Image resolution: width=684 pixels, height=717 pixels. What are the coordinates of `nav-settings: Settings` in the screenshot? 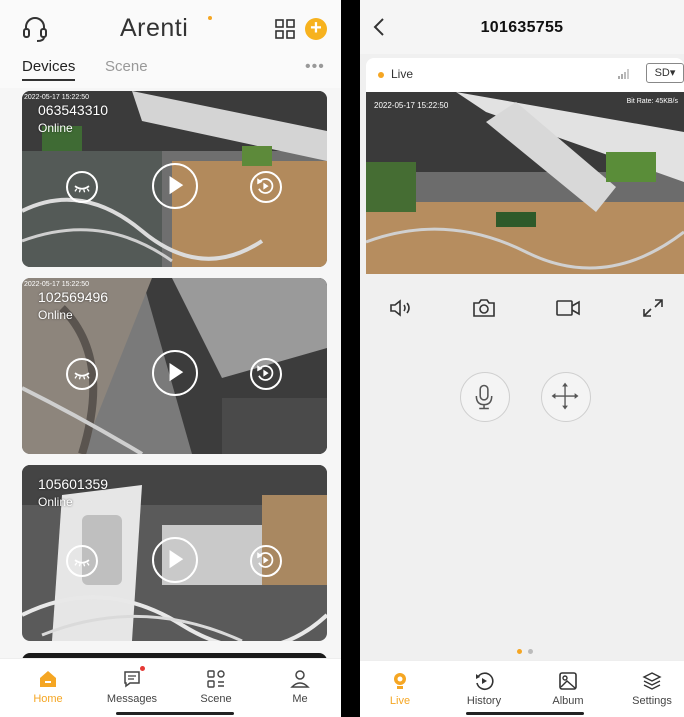 It's located at (652, 689).